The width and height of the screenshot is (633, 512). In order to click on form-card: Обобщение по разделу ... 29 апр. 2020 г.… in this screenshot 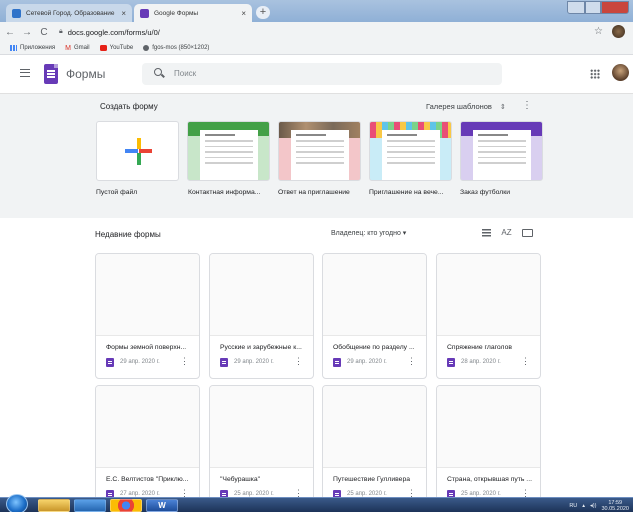, I will do `click(374, 316)`.